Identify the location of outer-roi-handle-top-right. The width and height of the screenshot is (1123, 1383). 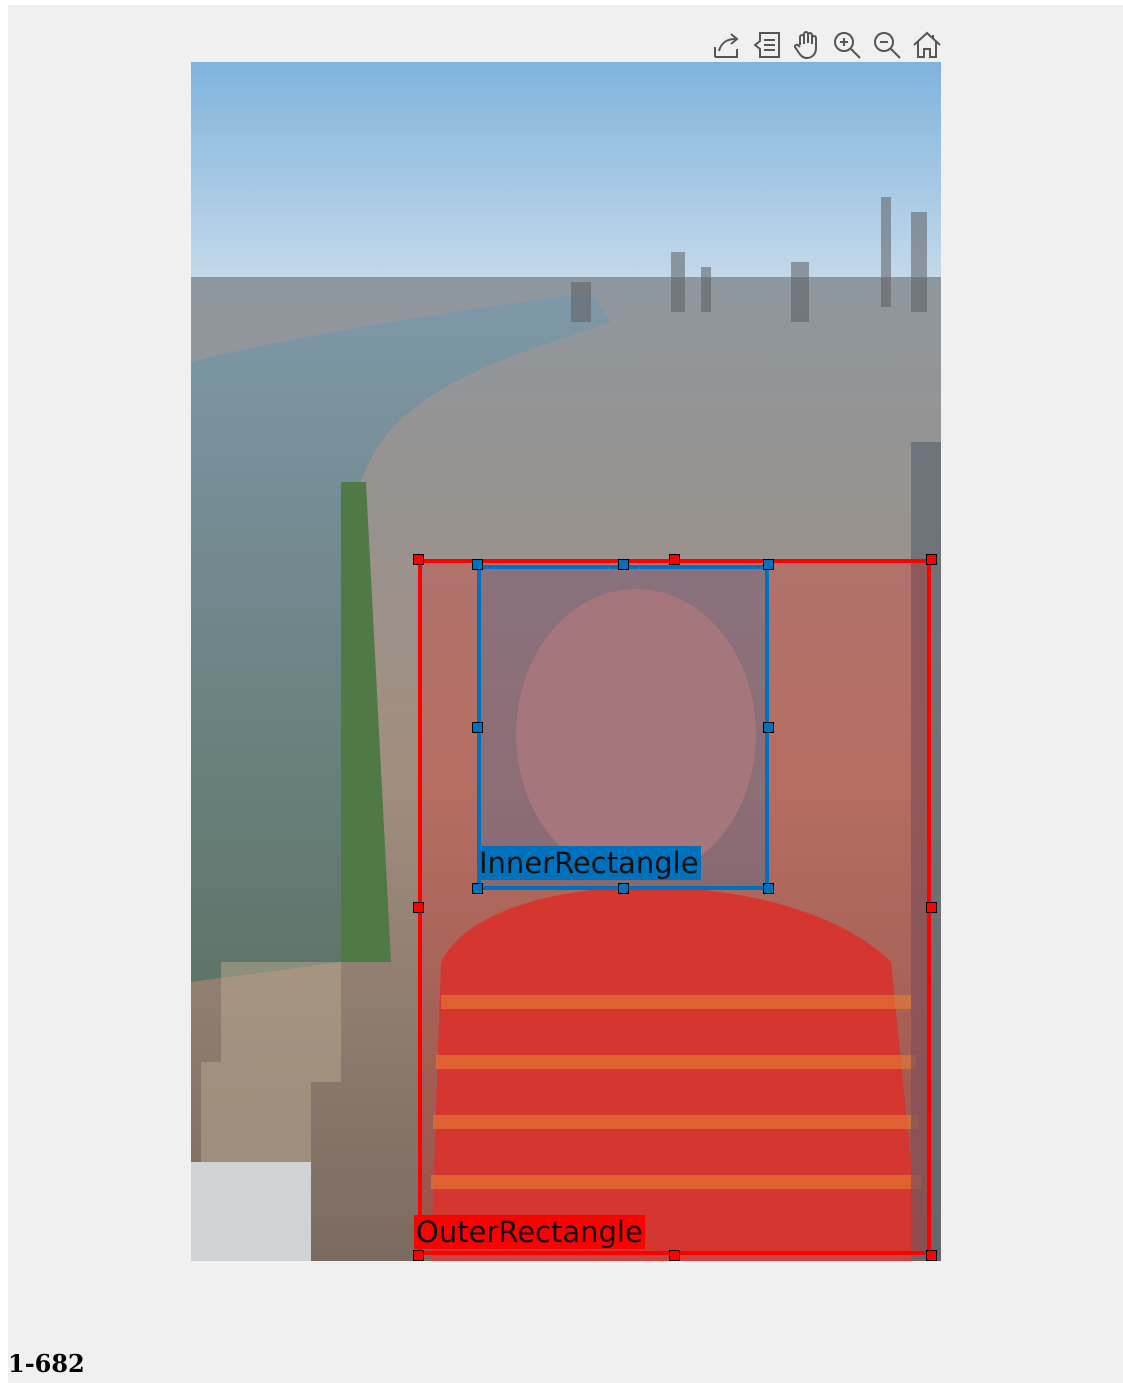
(931, 559).